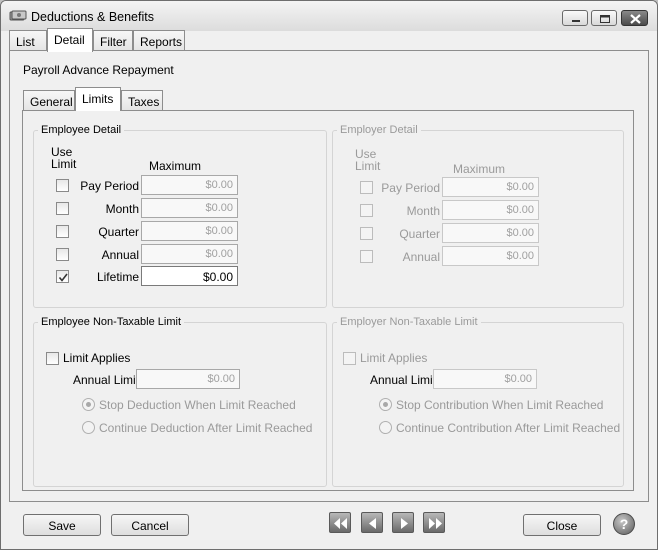 The width and height of the screenshot is (658, 550). Describe the element at coordinates (575, 18) in the screenshot. I see `minimize-button` at that location.